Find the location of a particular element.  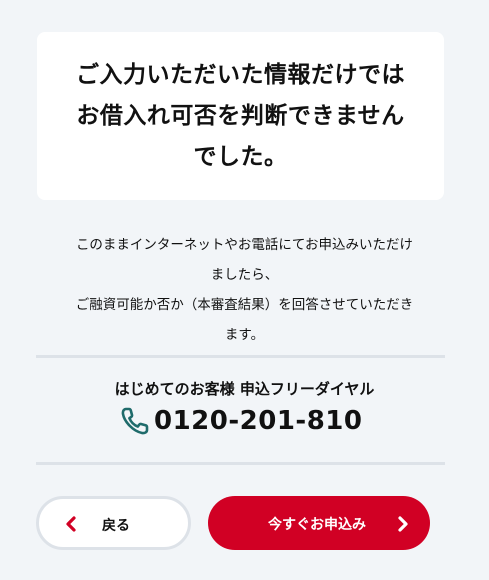

message-line-1: このままインターネットやお電話にてお申込みいただけ is located at coordinates (244, 245).